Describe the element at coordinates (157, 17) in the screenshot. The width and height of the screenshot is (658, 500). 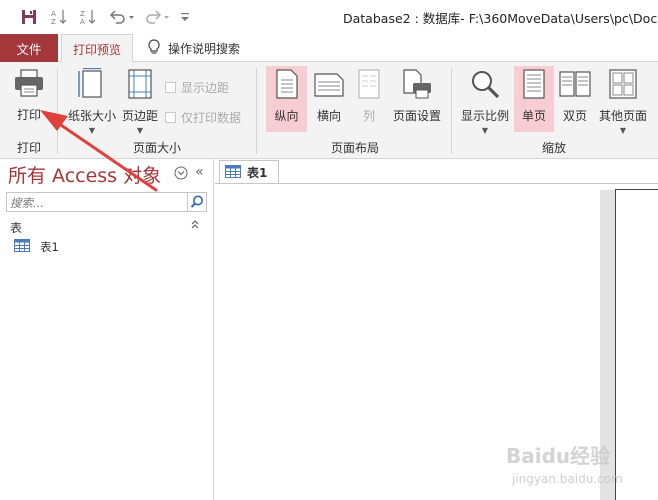
I see `redo-icon` at that location.